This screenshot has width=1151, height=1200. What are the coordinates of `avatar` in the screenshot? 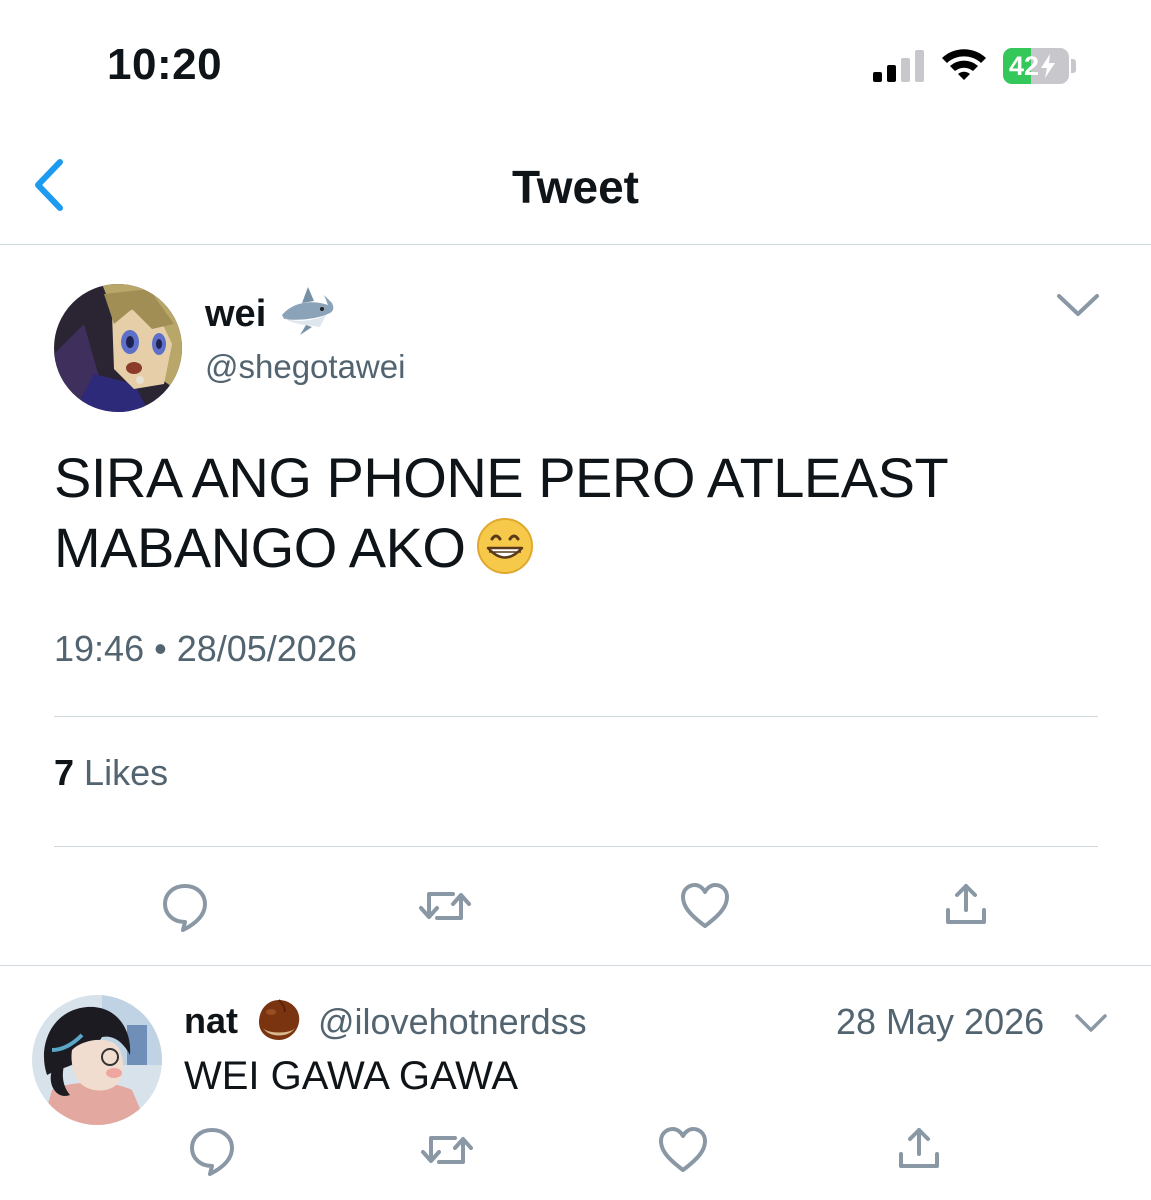 It's located at (118, 348).